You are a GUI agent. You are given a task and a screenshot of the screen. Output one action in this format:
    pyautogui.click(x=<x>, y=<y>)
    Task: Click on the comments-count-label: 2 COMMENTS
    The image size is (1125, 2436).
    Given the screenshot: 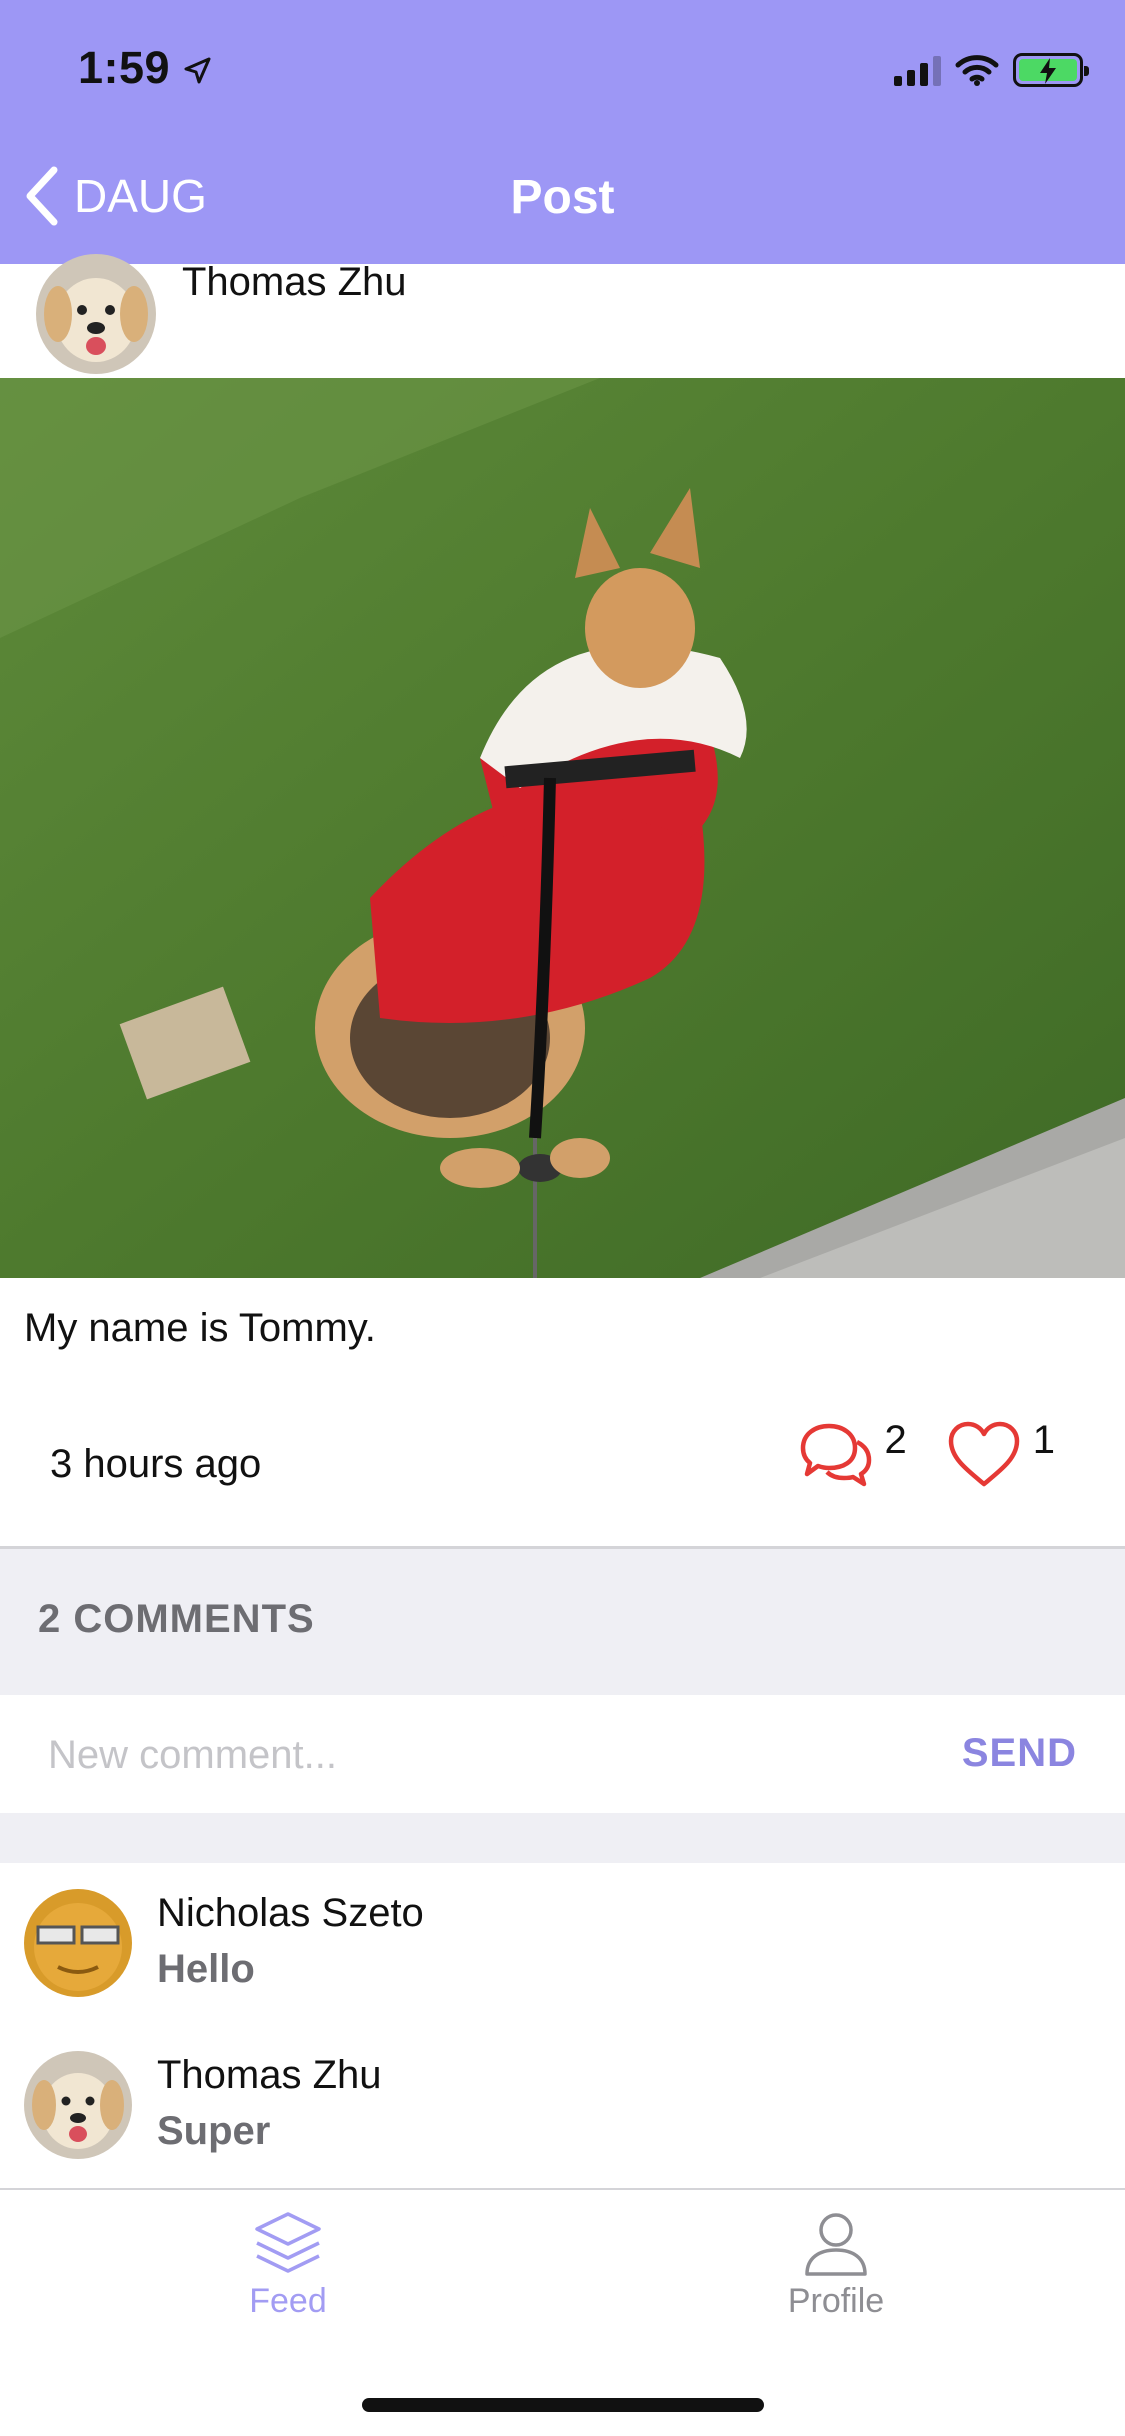 What is the action you would take?
    pyautogui.click(x=176, y=1619)
    